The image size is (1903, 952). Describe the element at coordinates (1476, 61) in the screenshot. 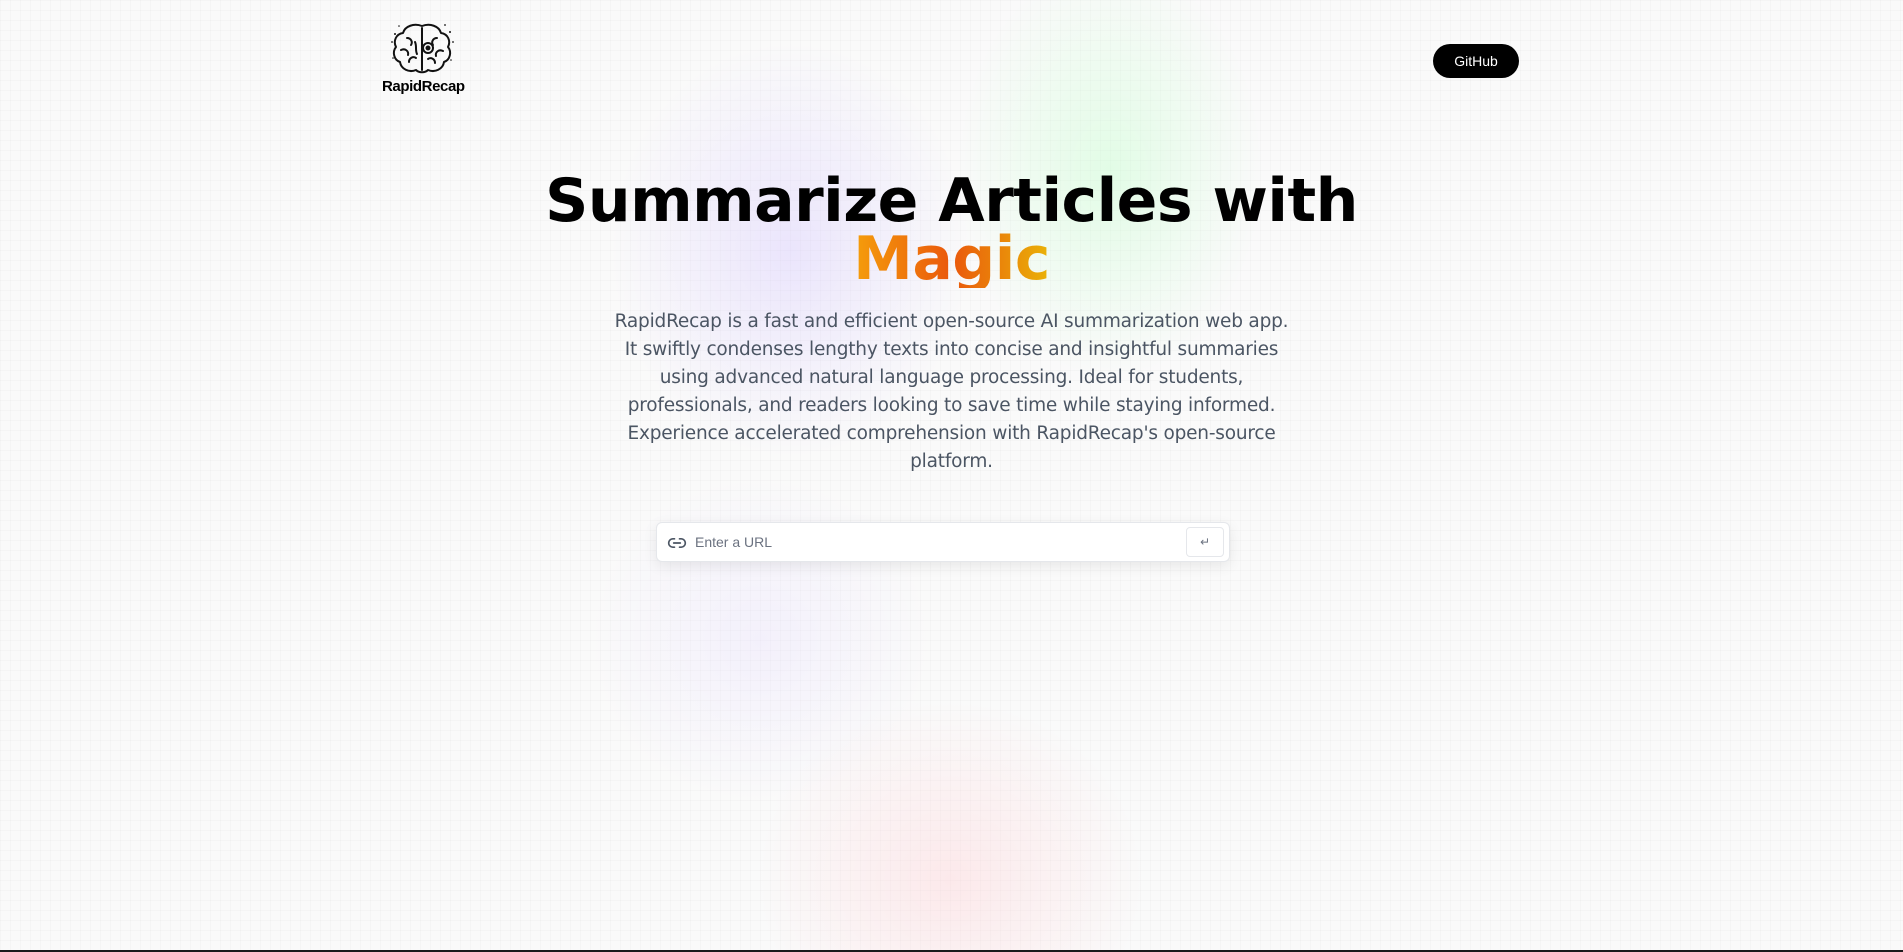

I see `github-button: GitHub` at that location.